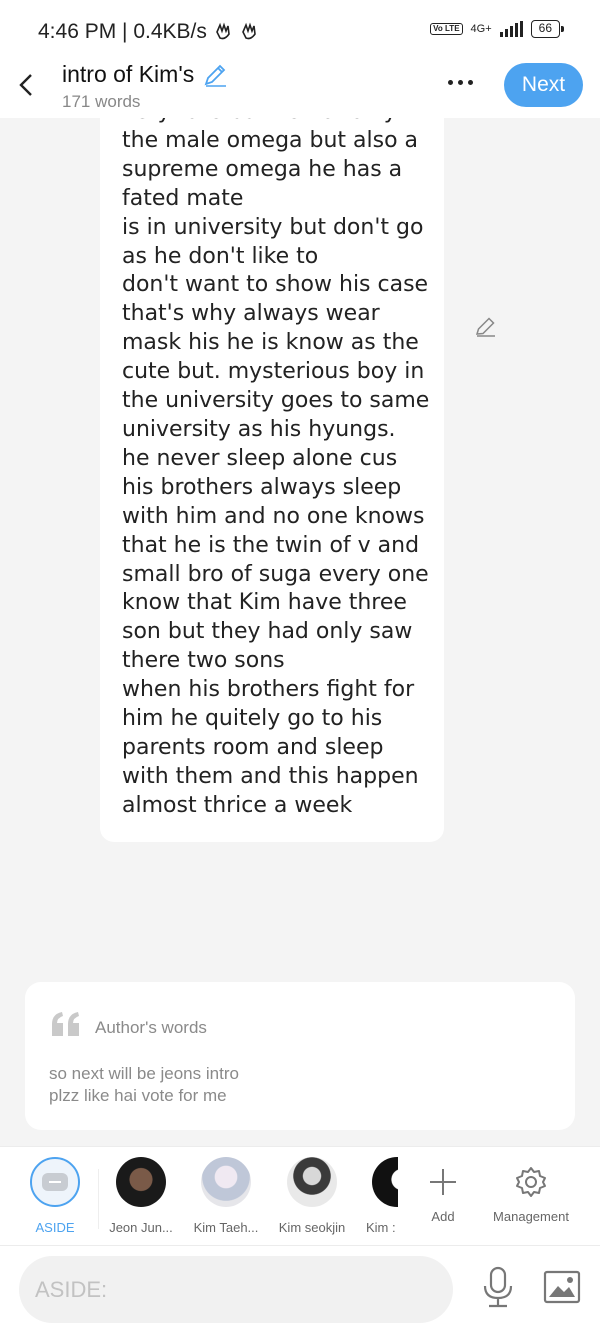  Describe the element at coordinates (264, 603) in the screenshot. I see `story-line: know that Kim have three` at that location.